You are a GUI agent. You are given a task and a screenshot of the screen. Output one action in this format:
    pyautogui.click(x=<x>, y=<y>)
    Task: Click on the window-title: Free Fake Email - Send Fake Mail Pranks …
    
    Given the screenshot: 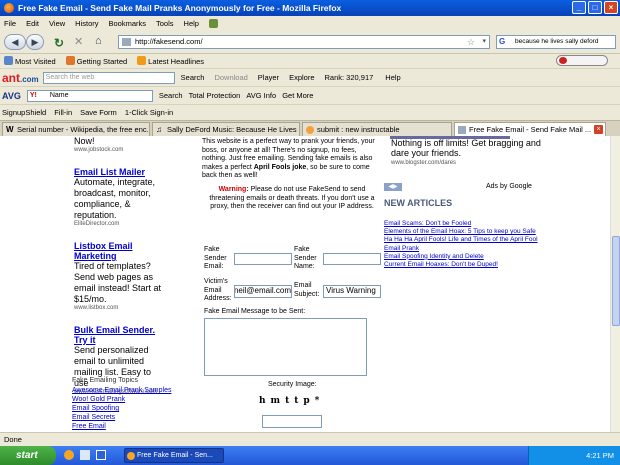 What is the action you would take?
    pyautogui.click(x=180, y=8)
    